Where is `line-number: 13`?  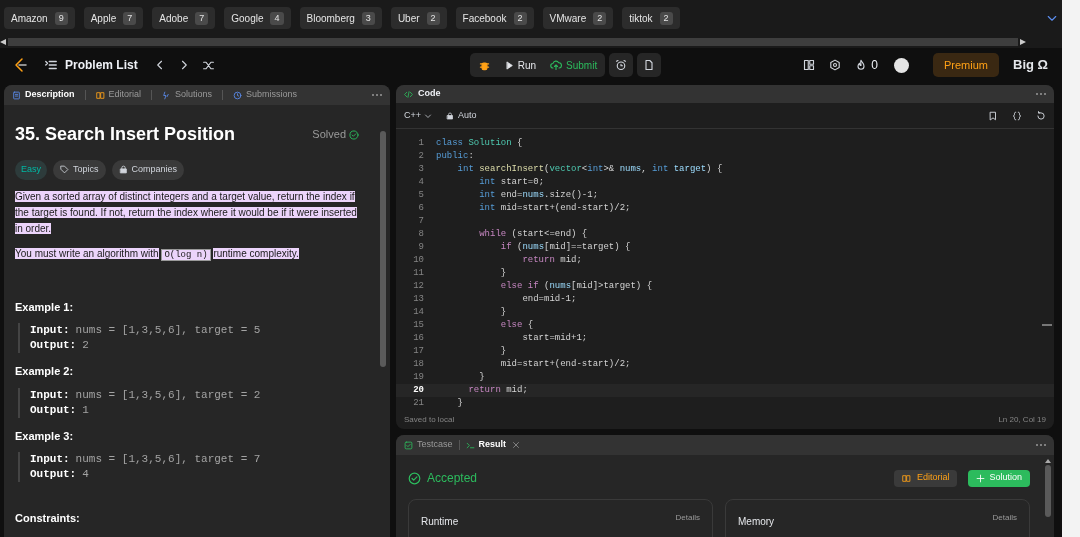 line-number: 13 is located at coordinates (418, 299).